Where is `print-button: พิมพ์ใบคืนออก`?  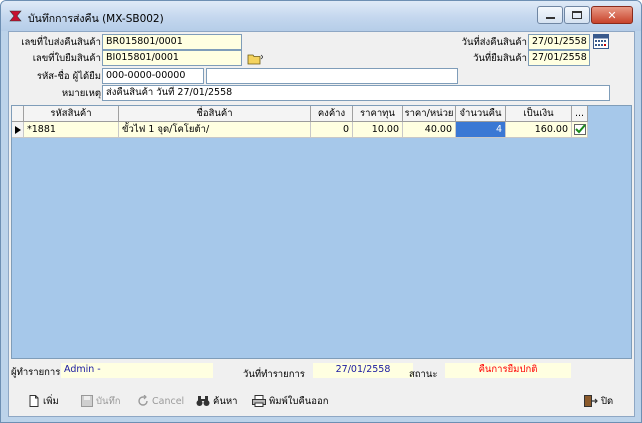 print-button: พิมพ์ใบคืนออก is located at coordinates (290, 401).